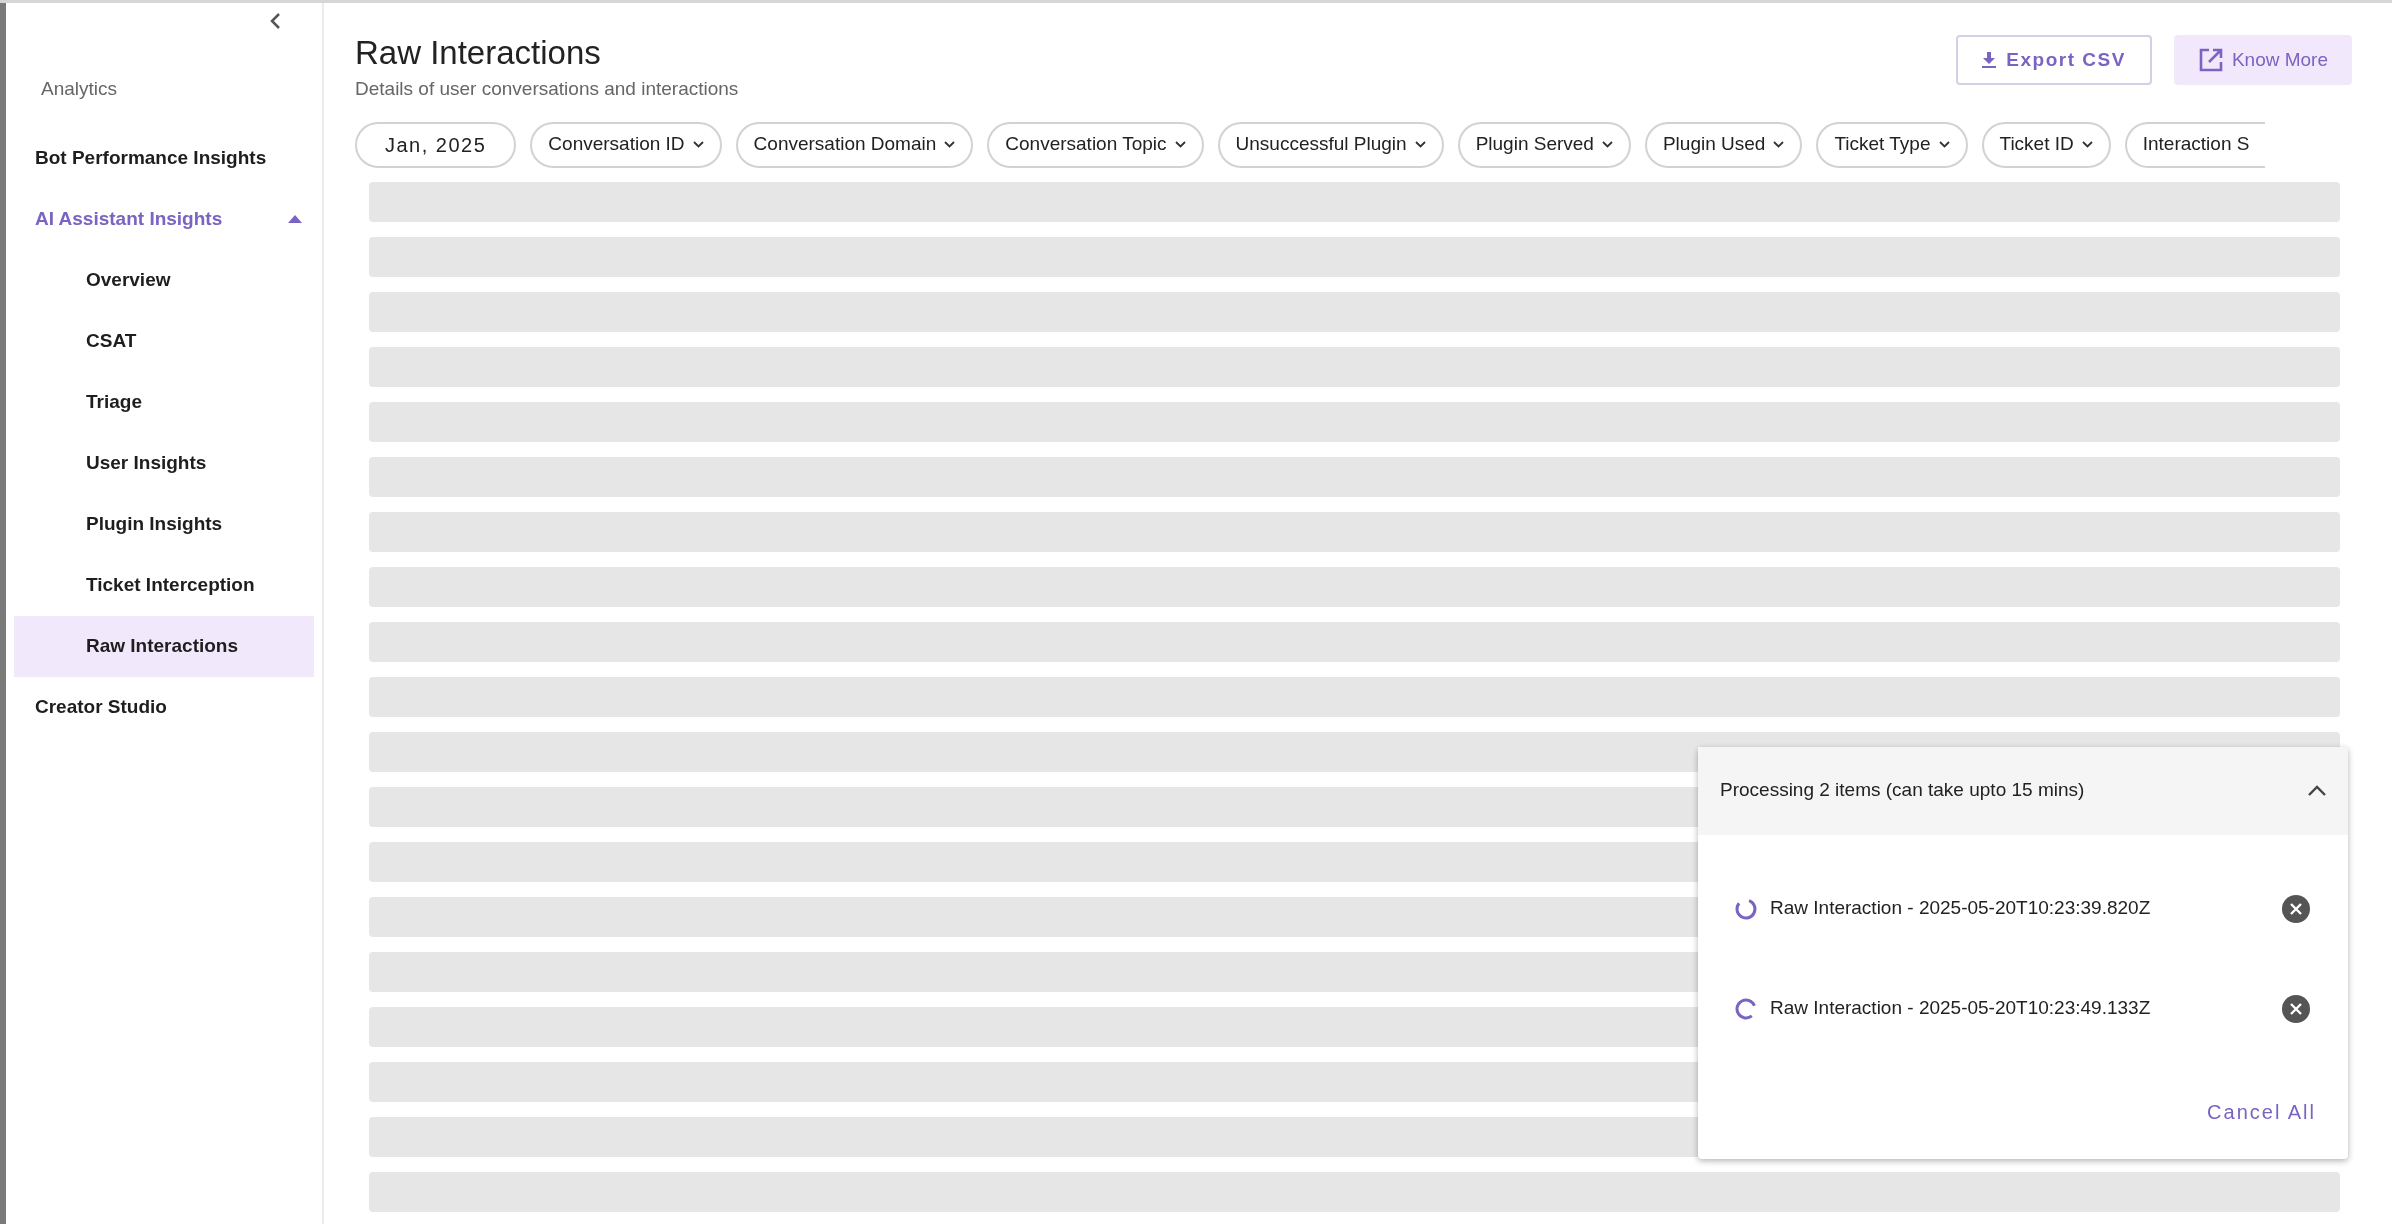 Image resolution: width=2392 pixels, height=1224 pixels. Describe the element at coordinates (2317, 790) in the screenshot. I see `chevron-up-icon` at that location.